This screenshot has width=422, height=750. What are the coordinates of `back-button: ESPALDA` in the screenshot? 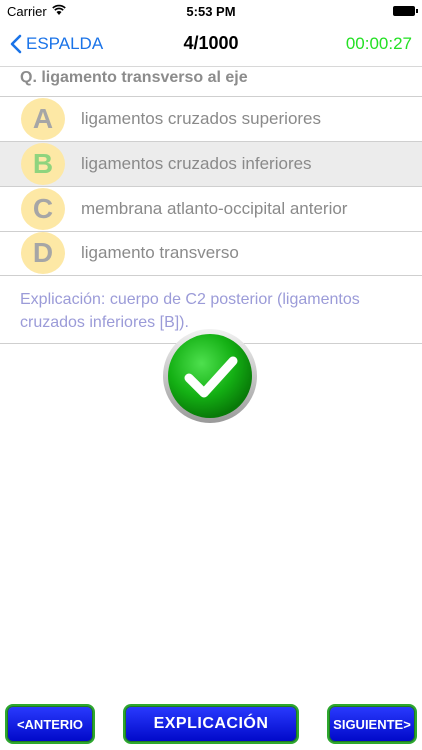 It's located at (56, 44).